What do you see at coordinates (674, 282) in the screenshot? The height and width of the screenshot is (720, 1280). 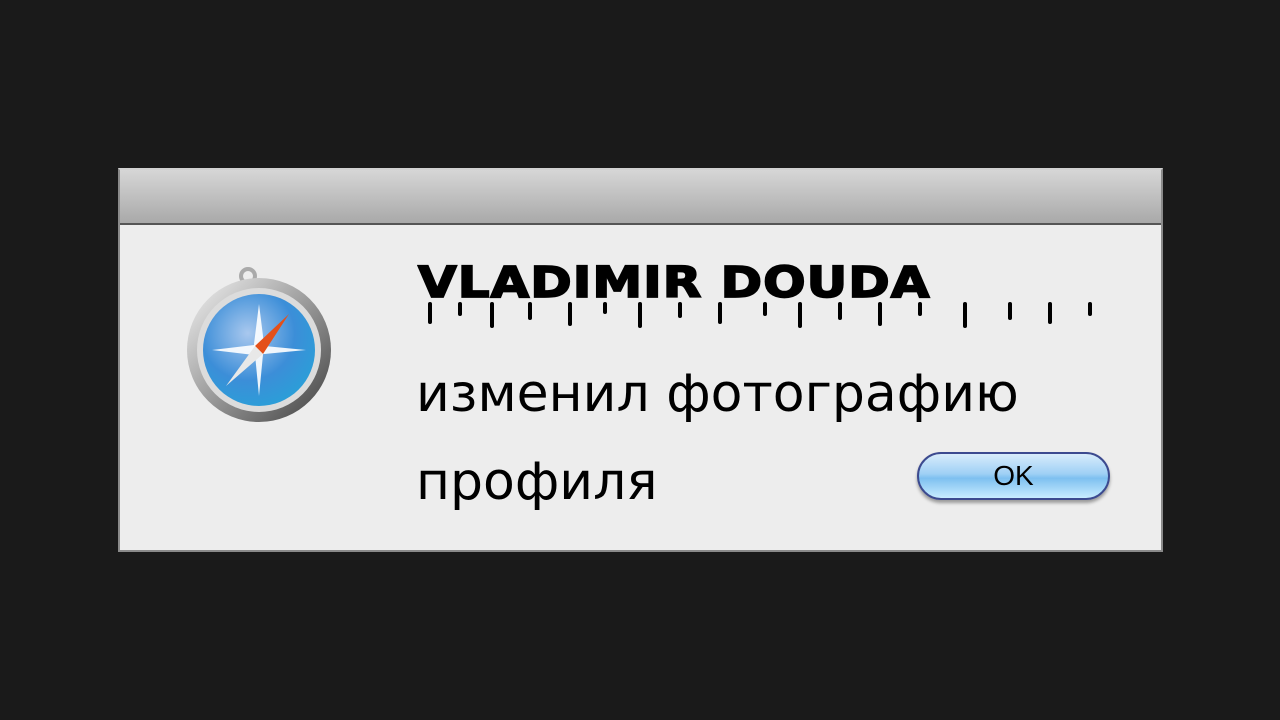 I see `sender-name: VLADIMIR DOUDA` at bounding box center [674, 282].